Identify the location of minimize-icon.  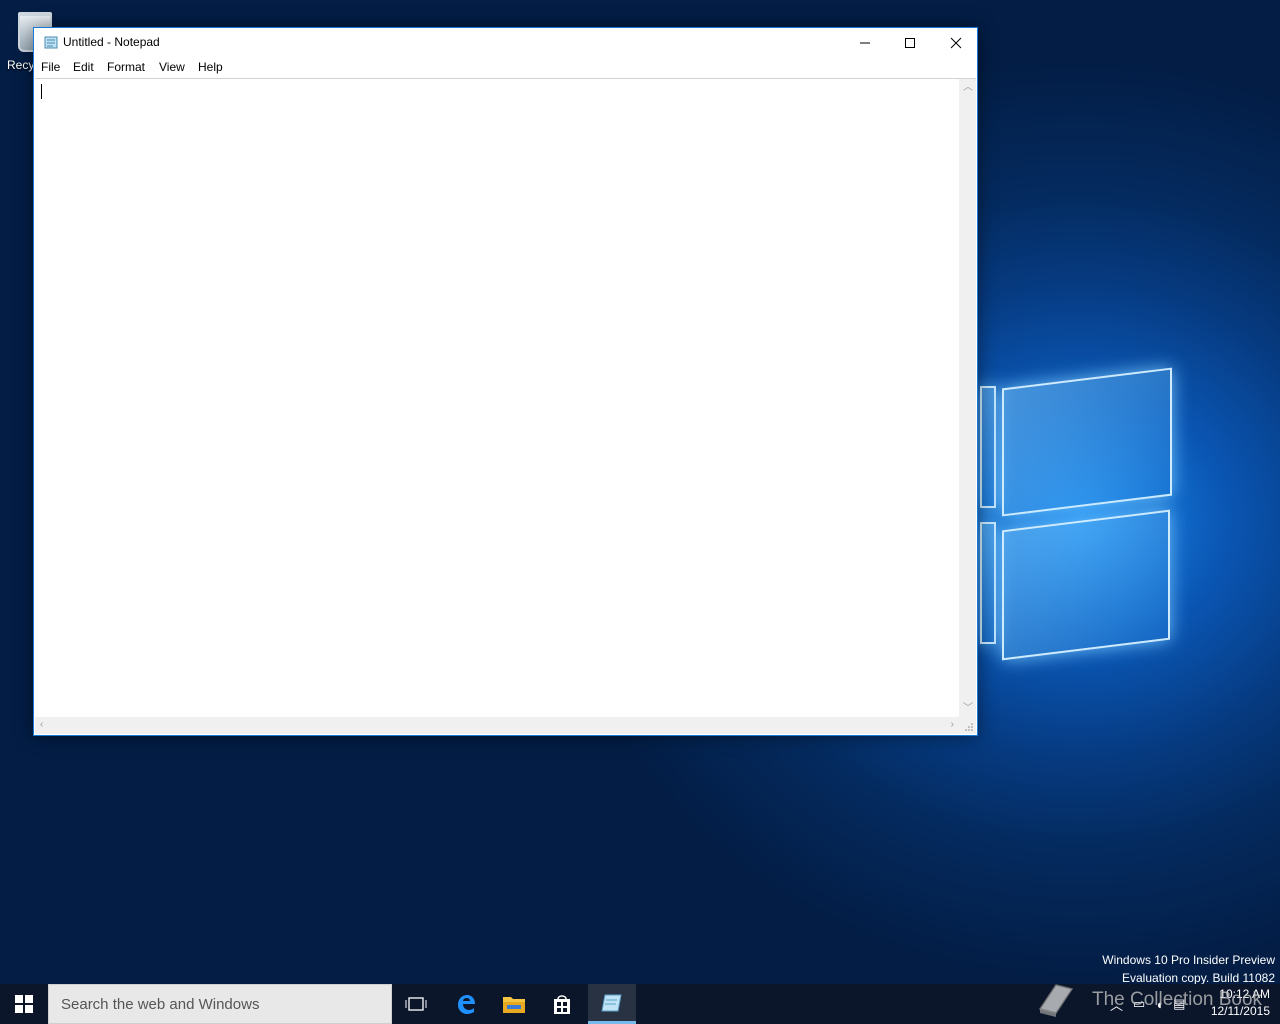
(865, 43).